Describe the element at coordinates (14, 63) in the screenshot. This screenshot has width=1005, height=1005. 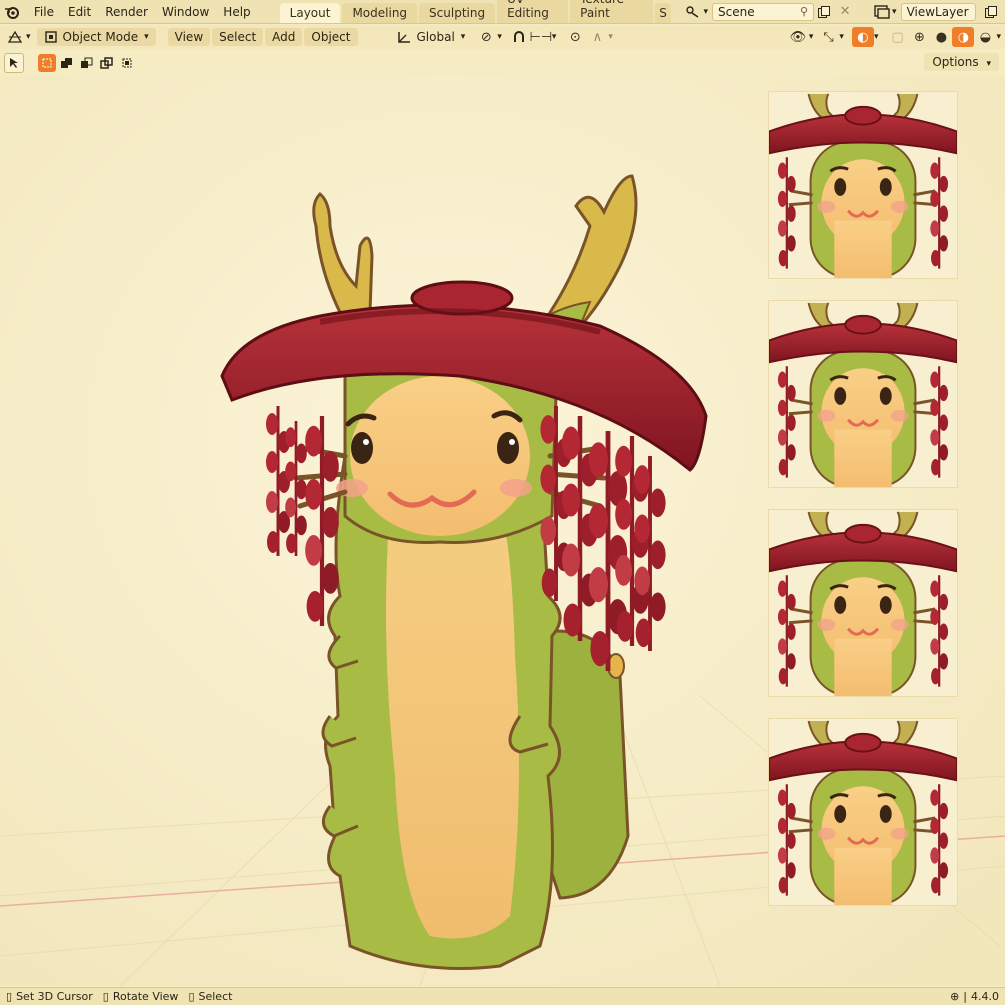
I see `select-tool-icon` at that location.